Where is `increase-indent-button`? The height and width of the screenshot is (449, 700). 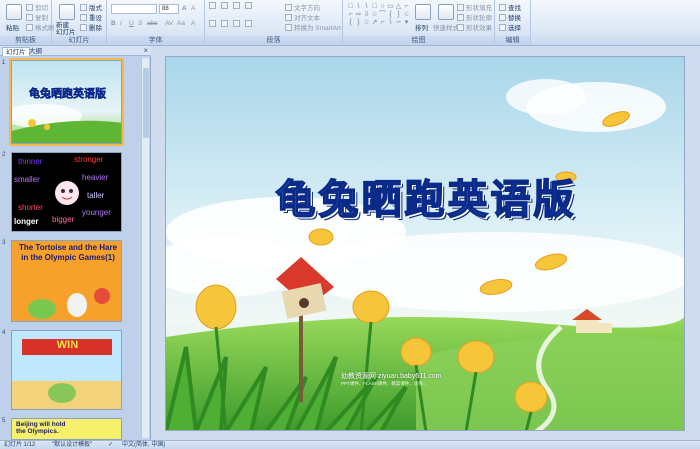 increase-indent-button is located at coordinates (248, 5).